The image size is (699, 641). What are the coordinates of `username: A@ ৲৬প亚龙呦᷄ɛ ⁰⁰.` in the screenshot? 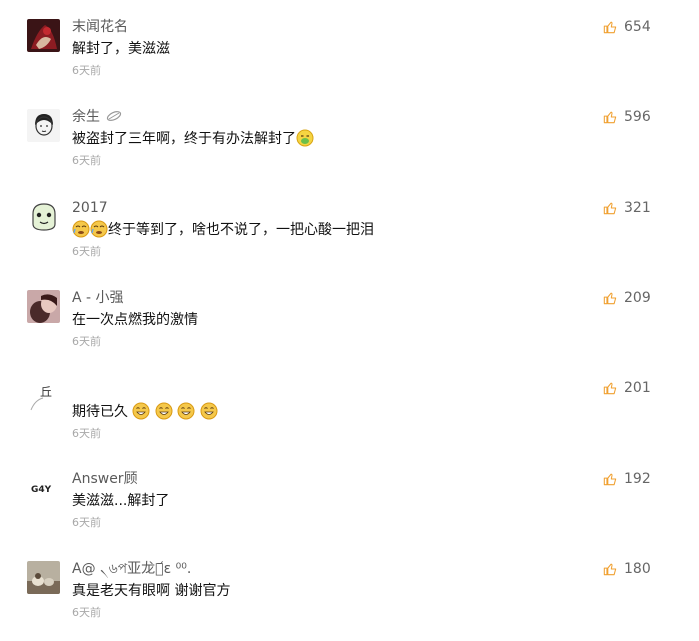 It's located at (131, 569).